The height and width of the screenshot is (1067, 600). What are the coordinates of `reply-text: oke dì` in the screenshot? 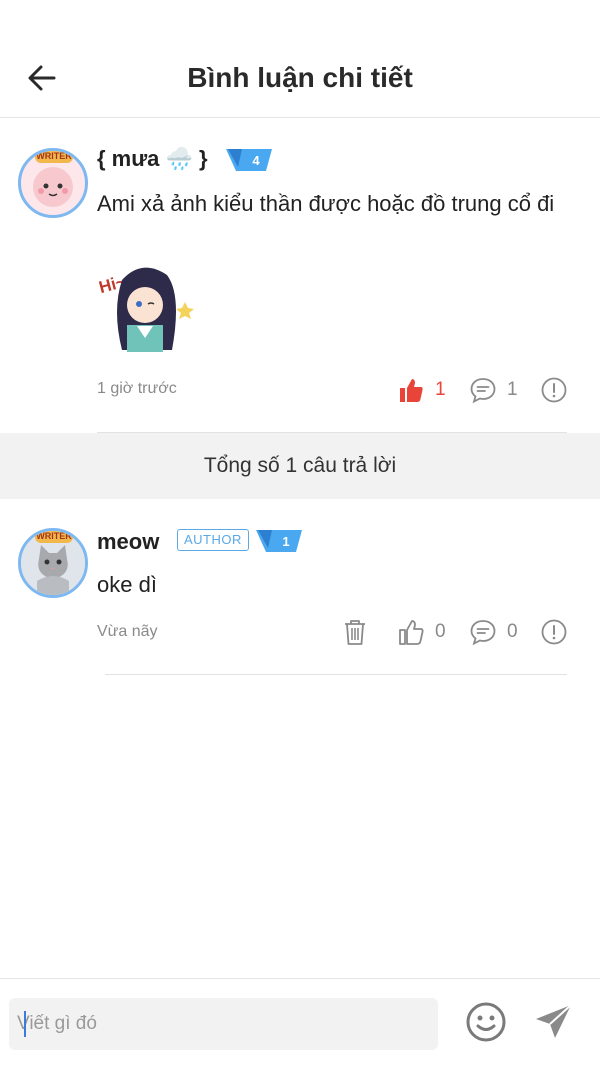 It's located at (127, 584).